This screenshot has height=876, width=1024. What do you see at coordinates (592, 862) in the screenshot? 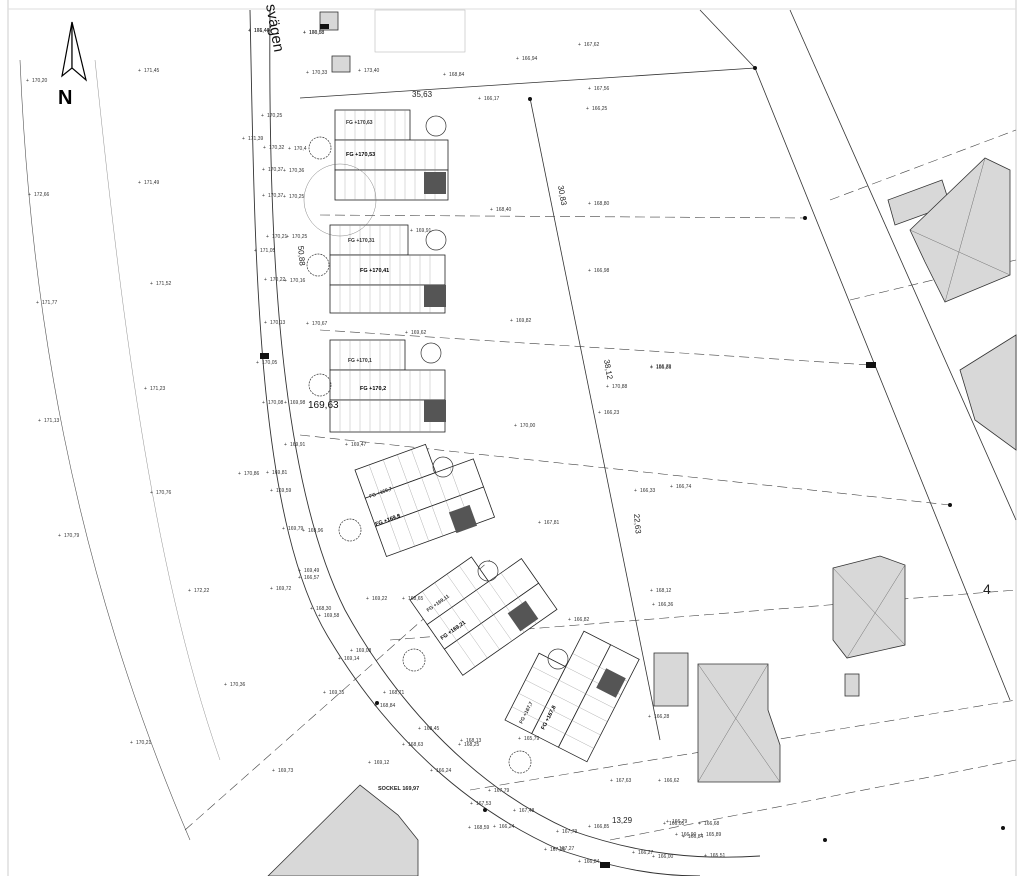
I see `spot-height-label: 166,84` at bounding box center [592, 862].